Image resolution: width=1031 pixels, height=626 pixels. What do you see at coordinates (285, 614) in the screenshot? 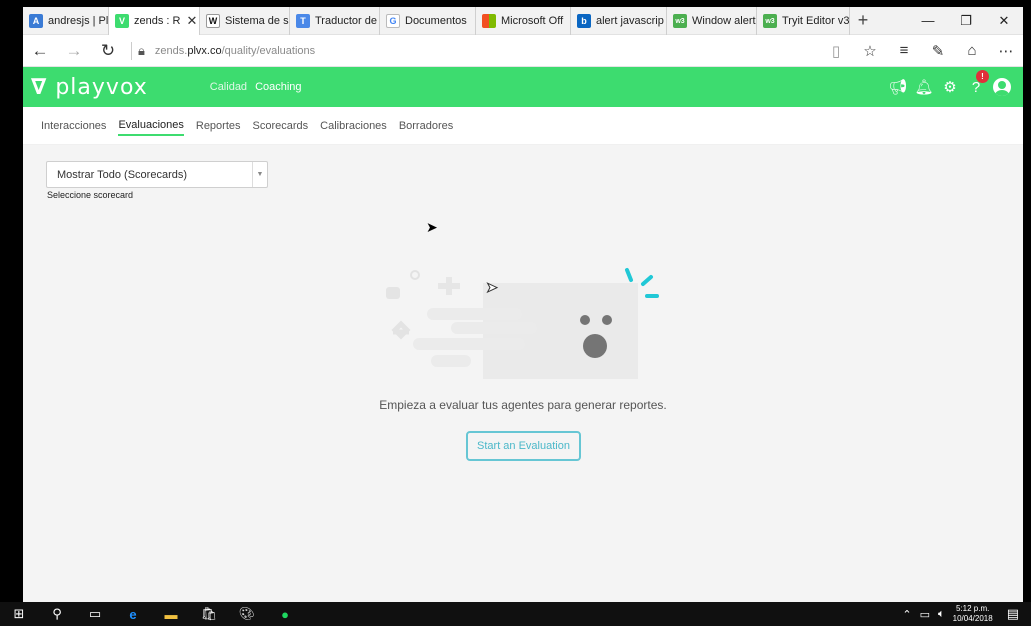
I see `spotify-icon: ●` at bounding box center [285, 614].